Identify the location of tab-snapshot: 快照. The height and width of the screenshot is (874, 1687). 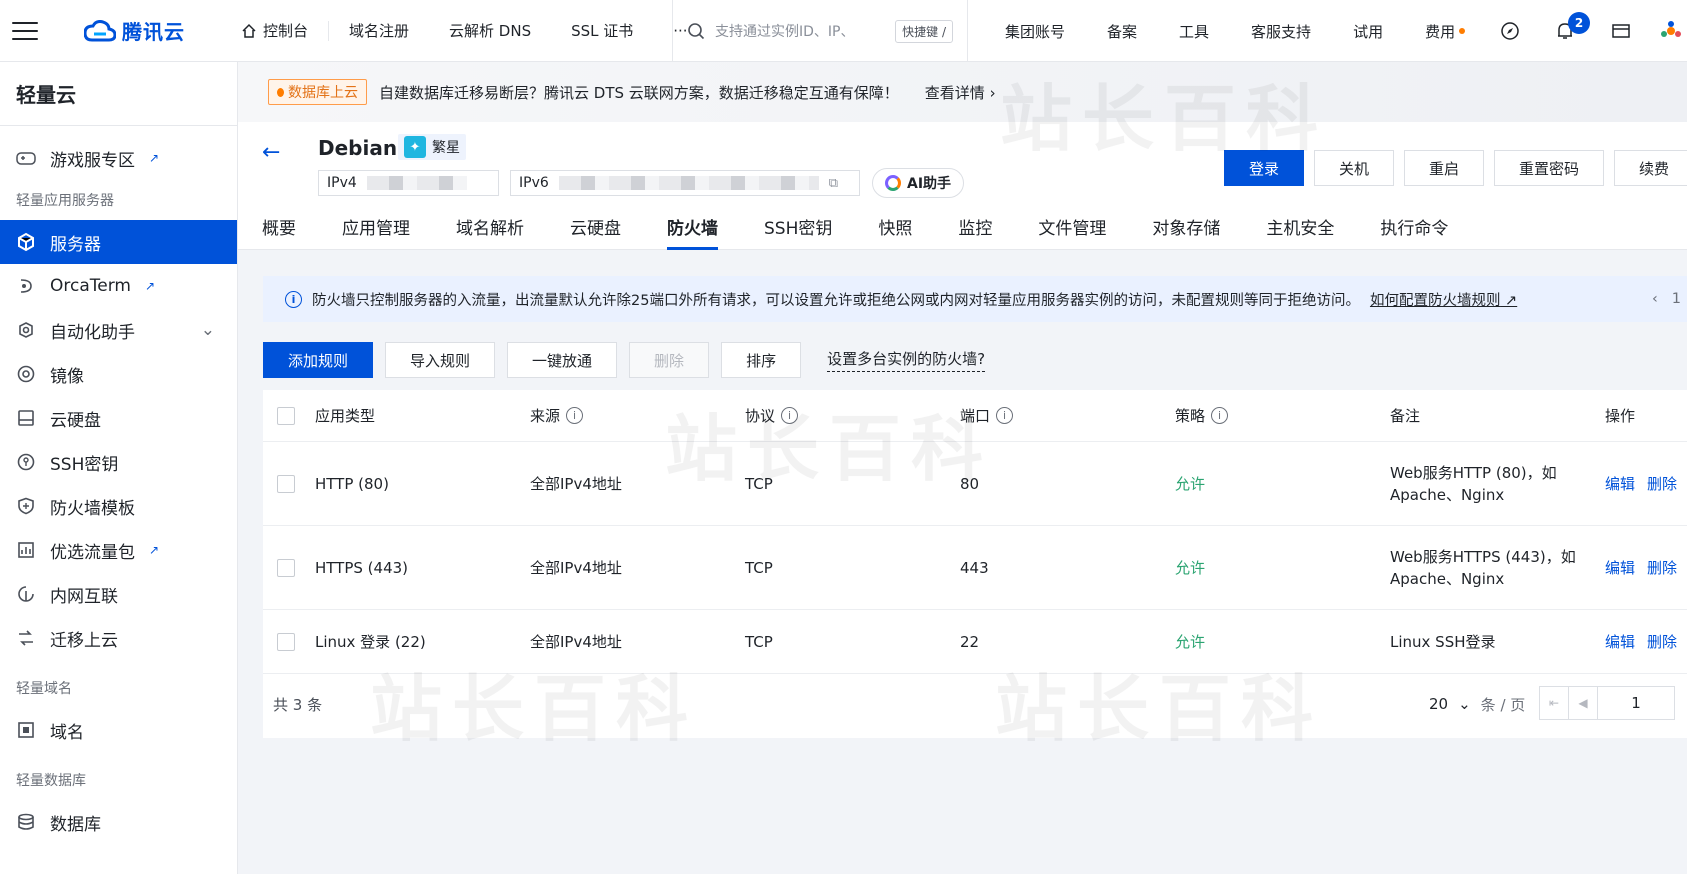
(895, 226).